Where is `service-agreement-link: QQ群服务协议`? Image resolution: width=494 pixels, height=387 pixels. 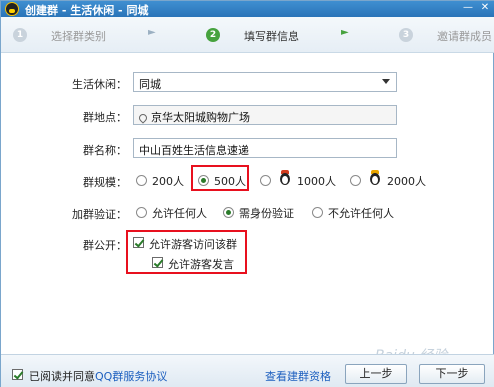
service-agreement-link: QQ群服务协议 is located at coordinates (131, 376).